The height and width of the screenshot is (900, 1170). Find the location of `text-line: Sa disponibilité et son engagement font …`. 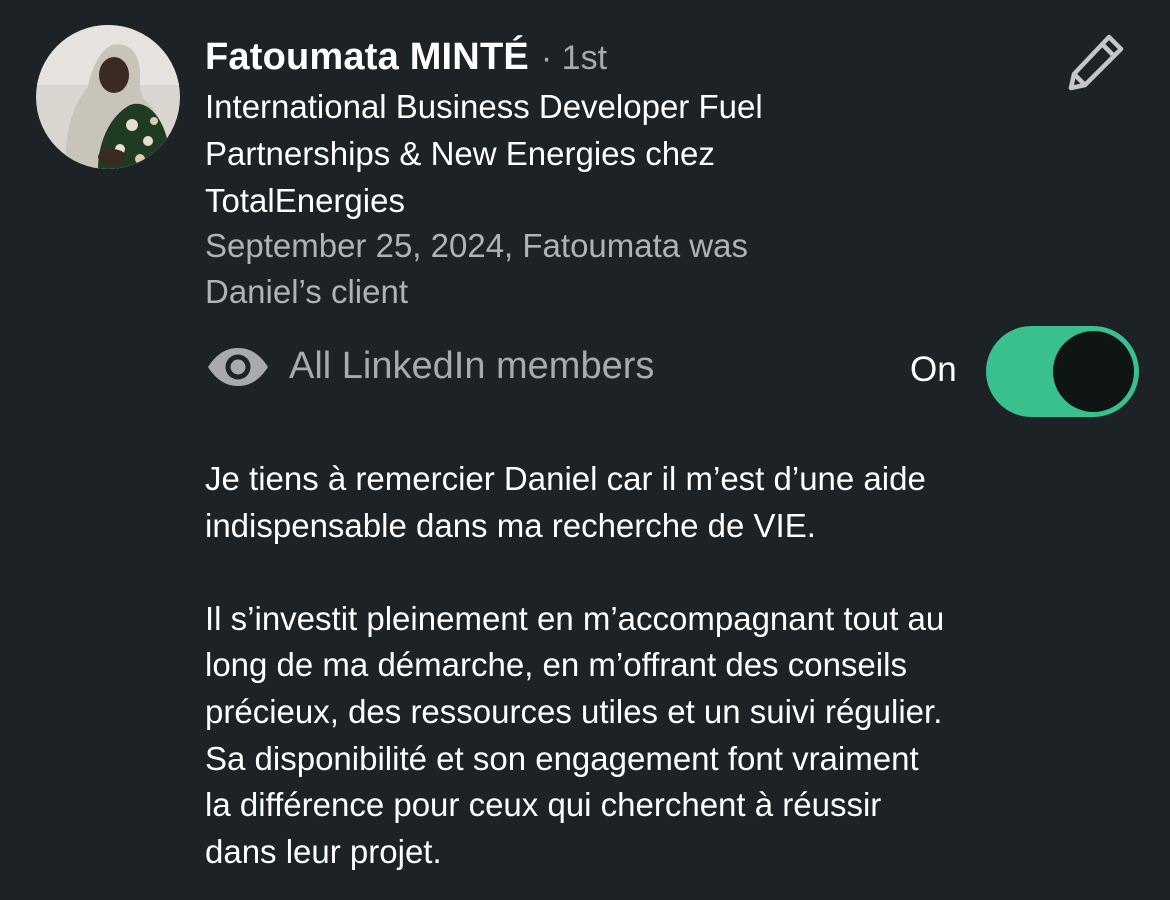

text-line: Sa disponibilité et son engagement font … is located at coordinates (562, 758).